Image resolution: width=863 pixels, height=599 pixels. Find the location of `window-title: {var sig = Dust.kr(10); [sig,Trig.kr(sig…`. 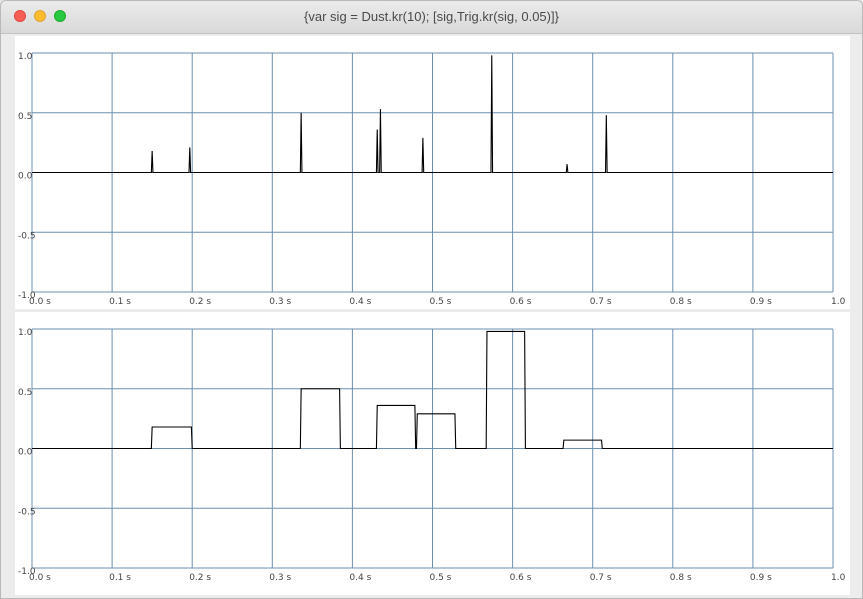

window-title: {var sig = Dust.kr(10); [sig,Trig.kr(sig… is located at coordinates (431, 16).